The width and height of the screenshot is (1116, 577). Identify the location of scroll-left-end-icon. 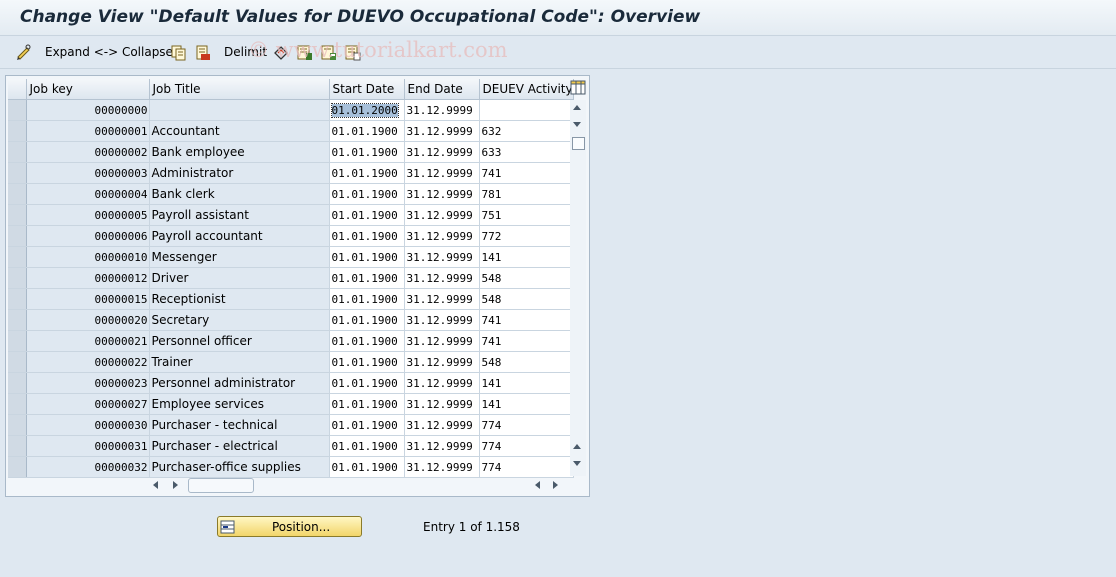
(537, 485).